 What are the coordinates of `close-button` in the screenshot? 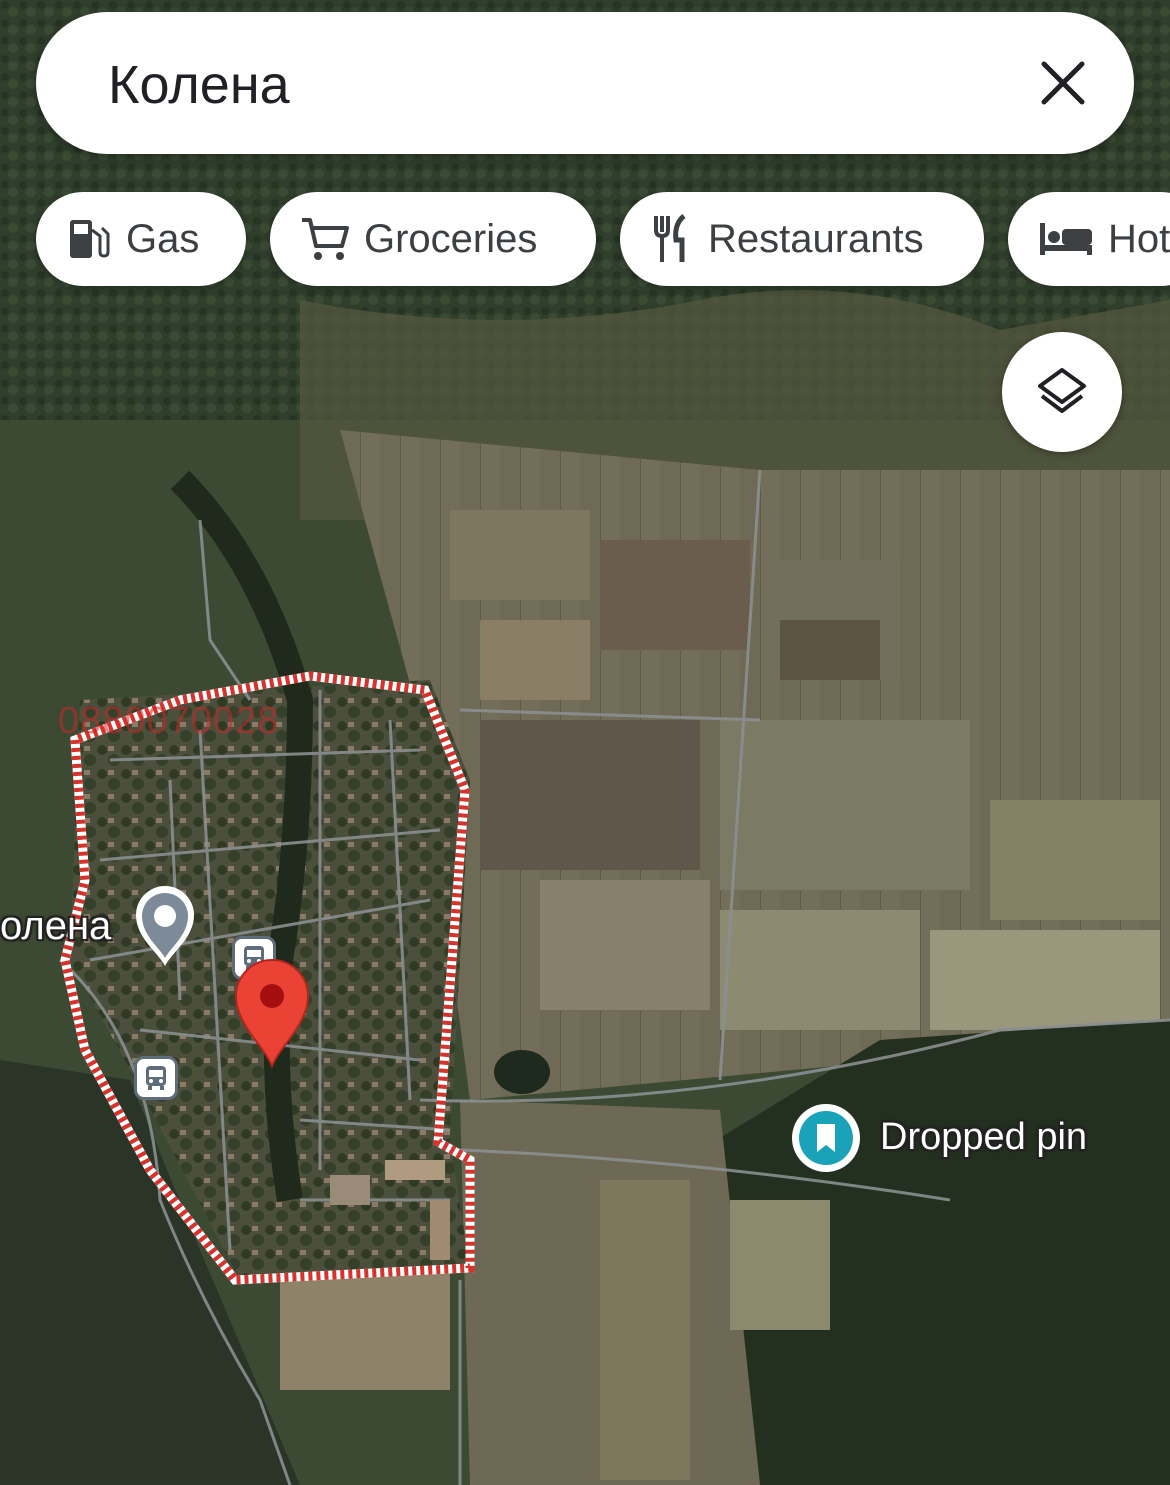 It's located at (1063, 83).